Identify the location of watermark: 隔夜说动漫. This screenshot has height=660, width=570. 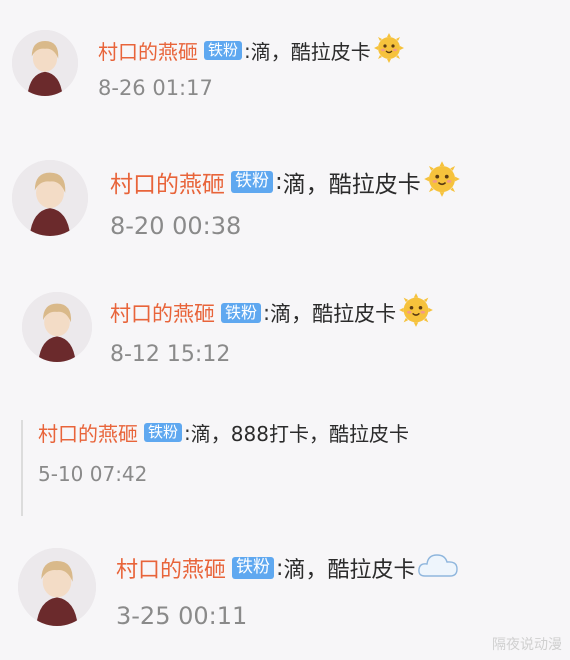
(527, 645).